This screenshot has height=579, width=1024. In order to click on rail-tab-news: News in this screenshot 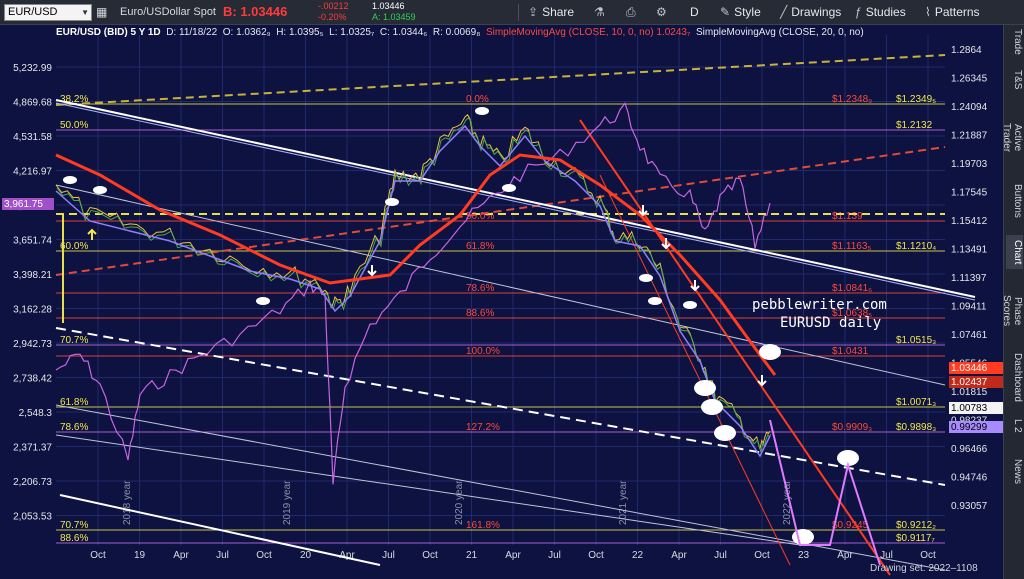, I will do `click(1014, 472)`.